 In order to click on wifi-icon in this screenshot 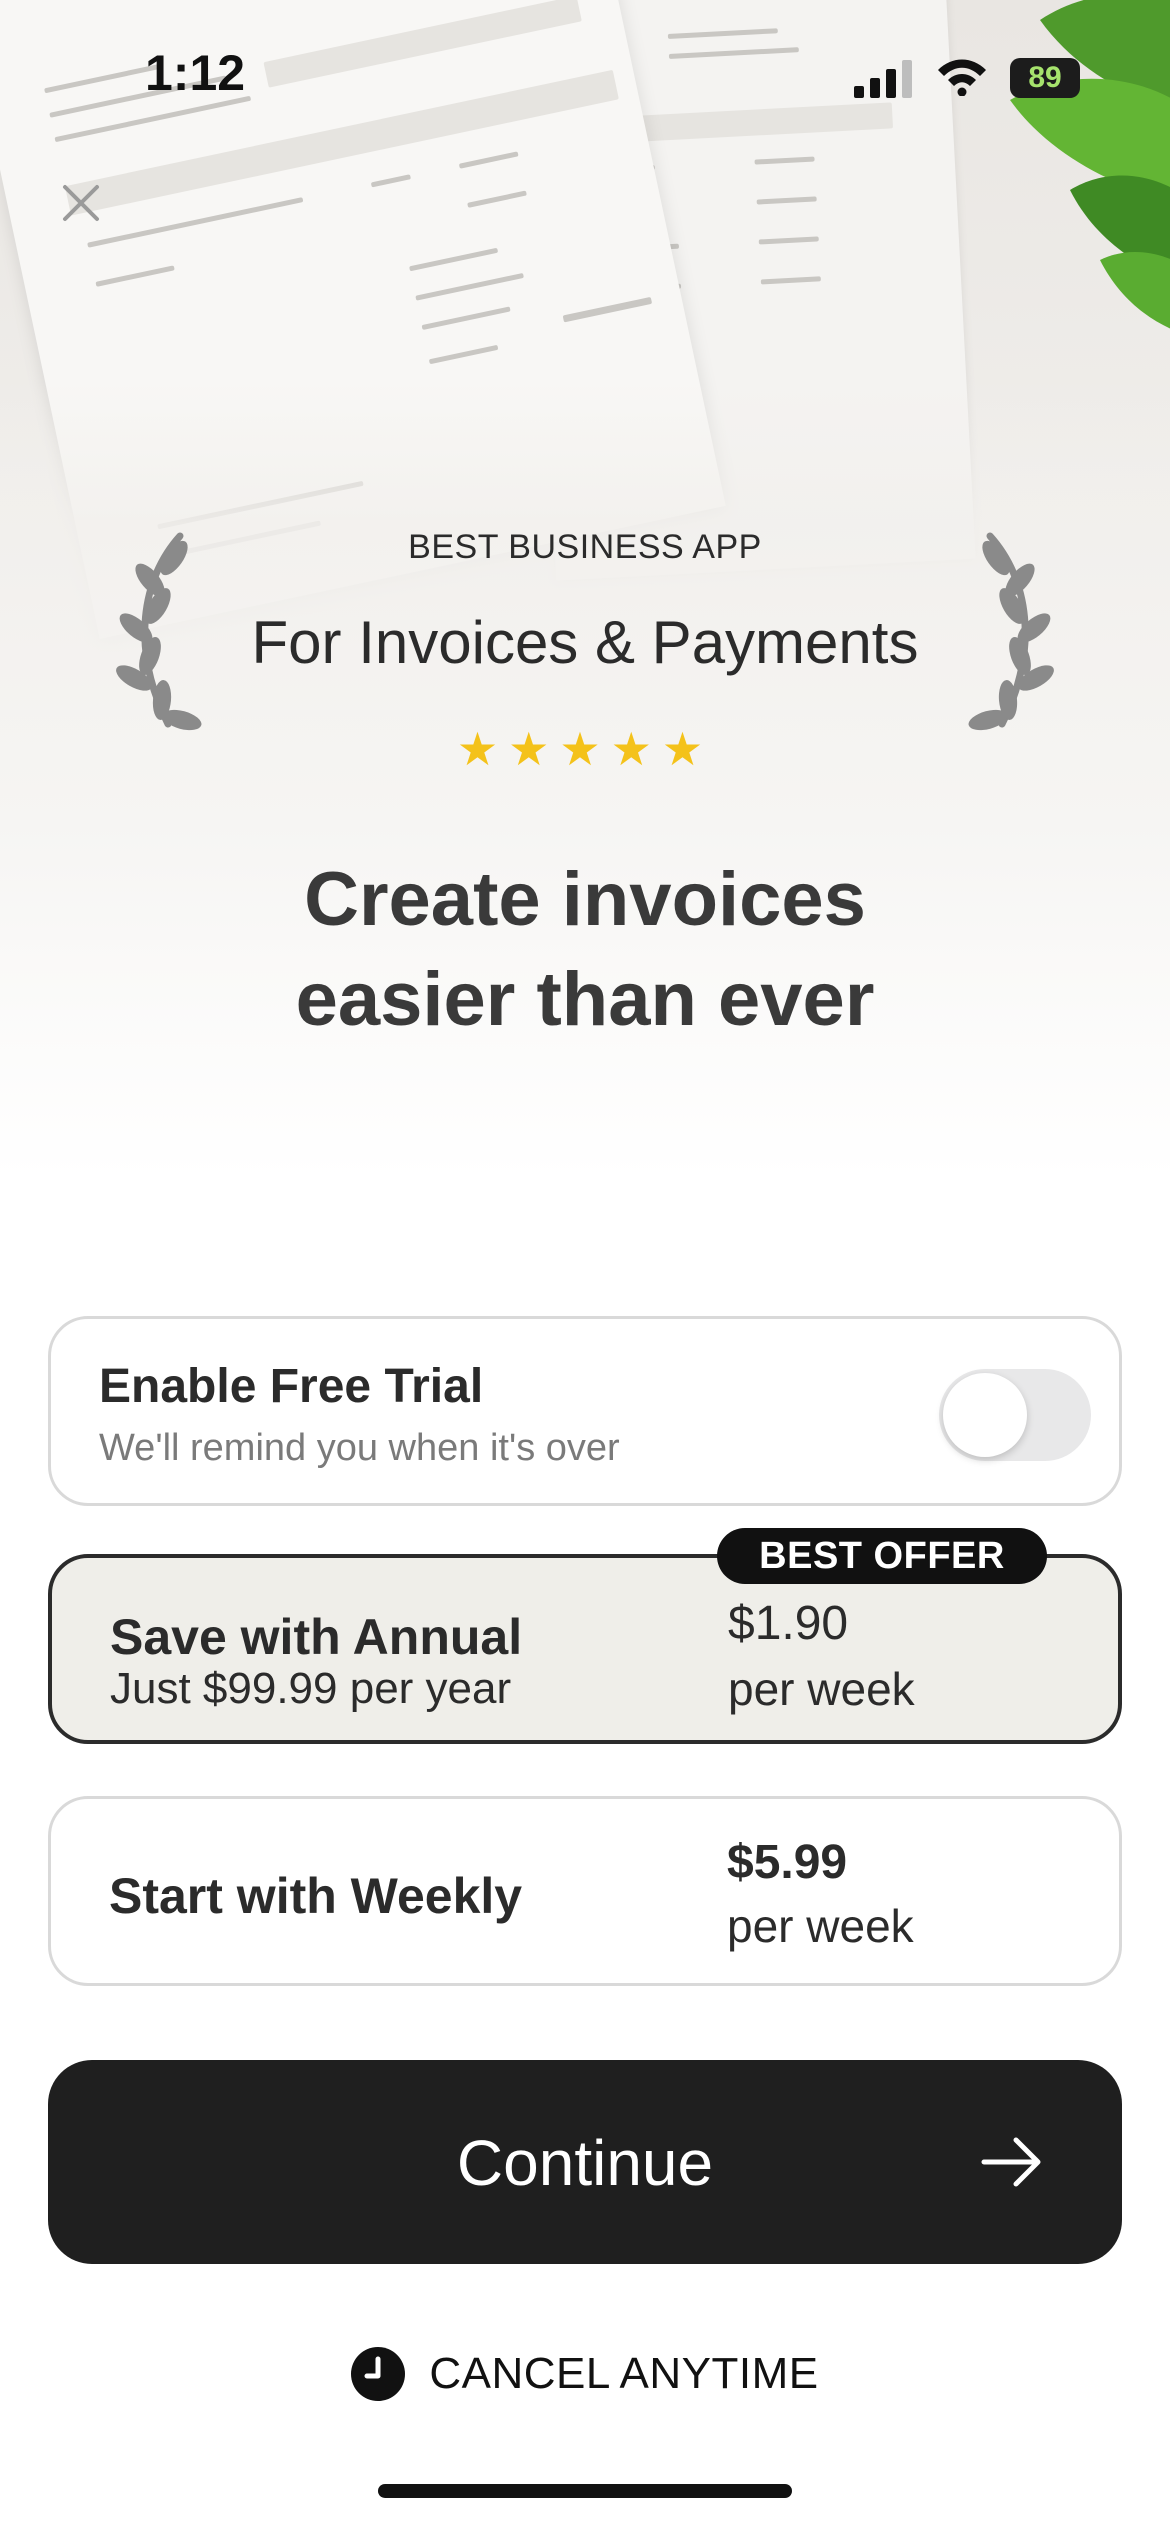, I will do `click(962, 77)`.